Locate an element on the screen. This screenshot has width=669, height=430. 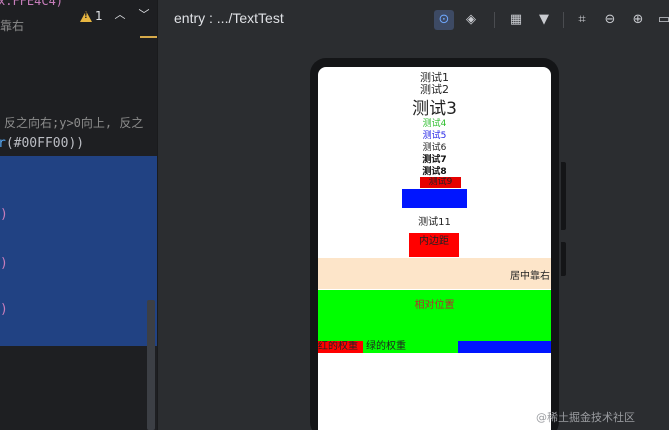
code-line: r(#00FF00)) is located at coordinates (42, 143).